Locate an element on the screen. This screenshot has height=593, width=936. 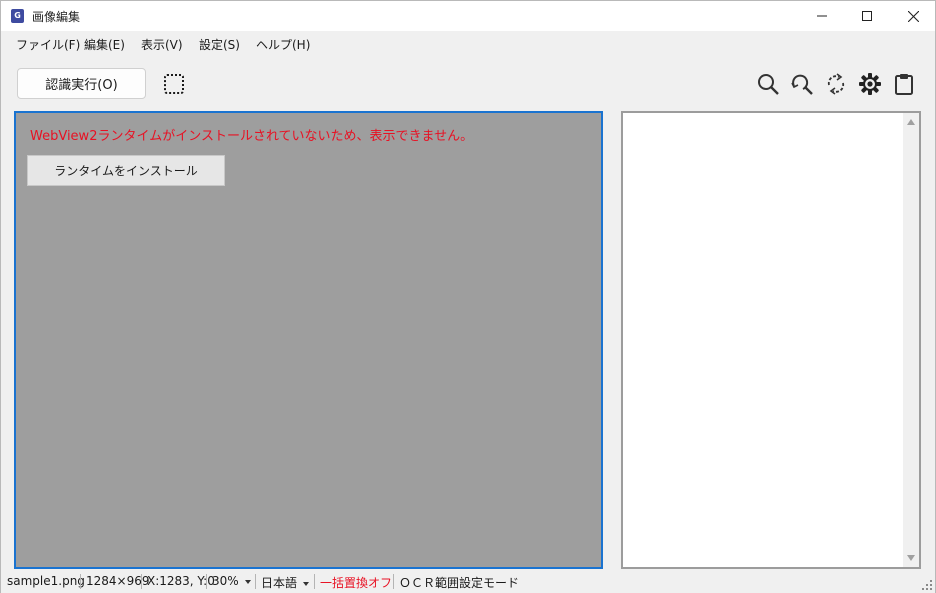
scroll-down-arrow-icon is located at coordinates (911, 558).